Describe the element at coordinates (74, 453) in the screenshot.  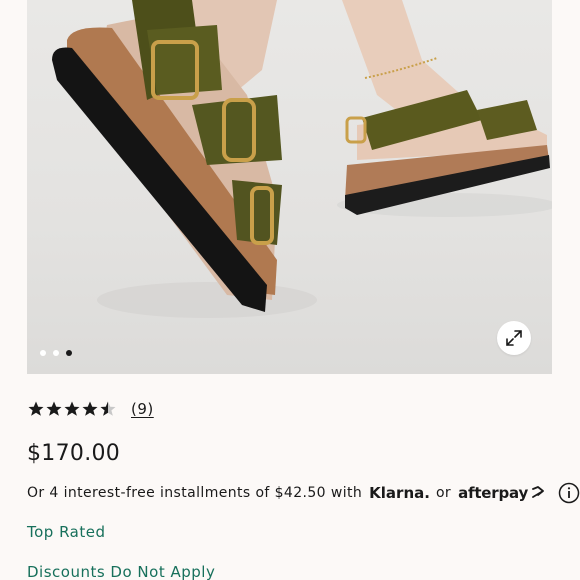
I see `product-price: $170.00` at that location.